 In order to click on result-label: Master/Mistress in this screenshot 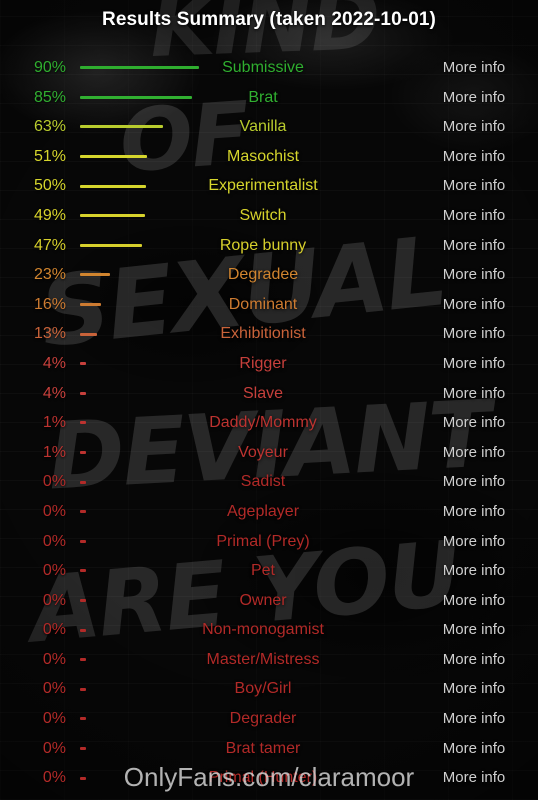, I will do `click(263, 659)`.